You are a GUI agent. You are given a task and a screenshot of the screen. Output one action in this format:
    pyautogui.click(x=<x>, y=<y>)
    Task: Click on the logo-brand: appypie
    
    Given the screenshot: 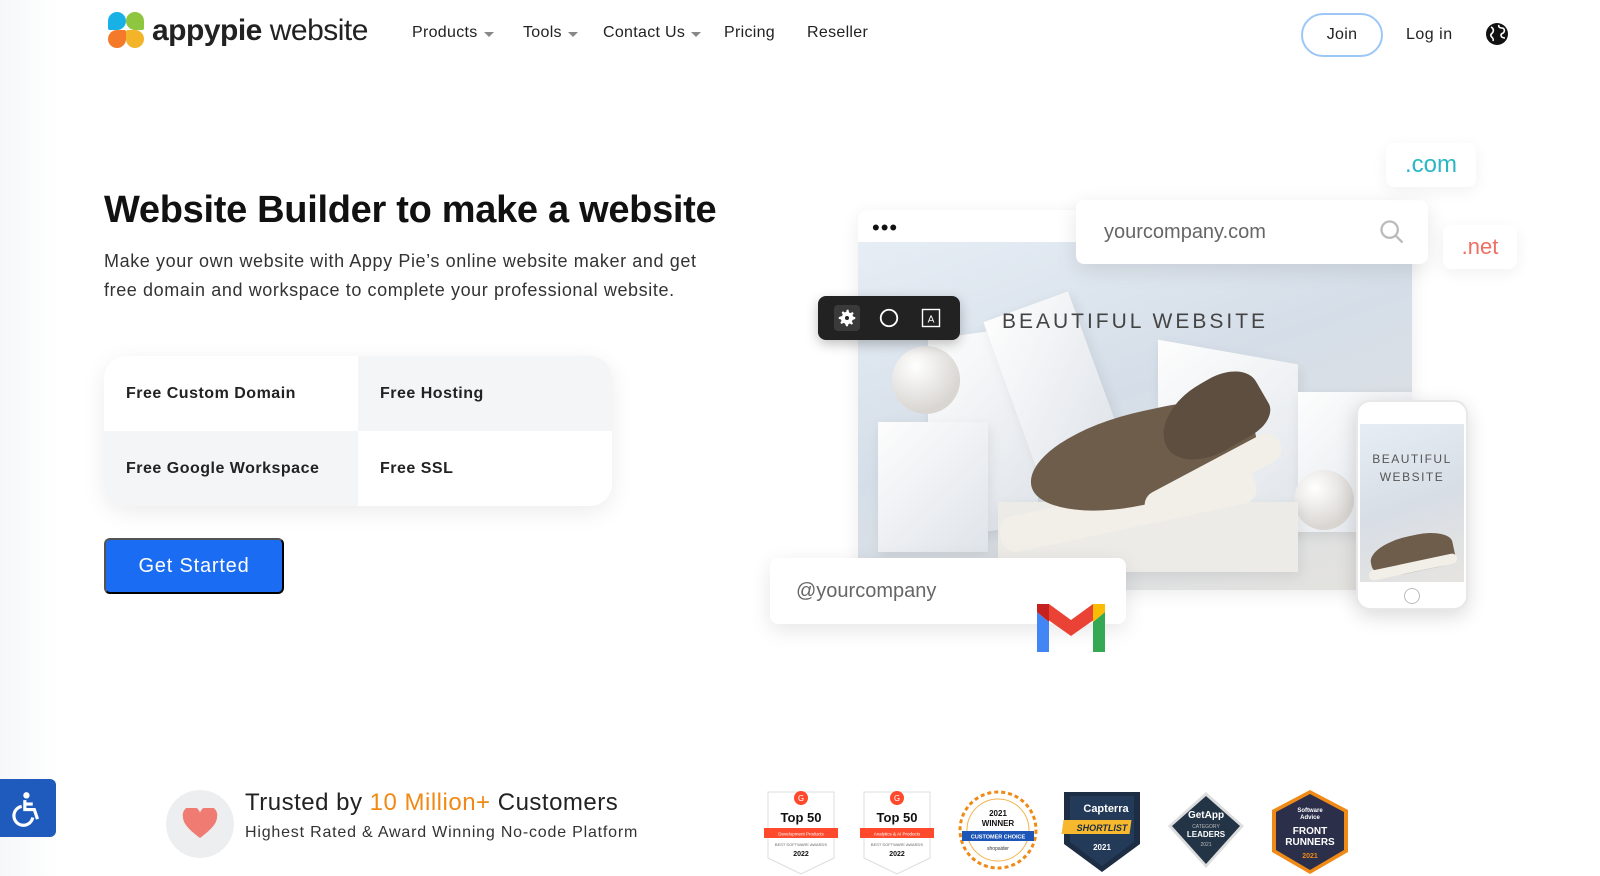 What is the action you would take?
    pyautogui.click(x=207, y=30)
    